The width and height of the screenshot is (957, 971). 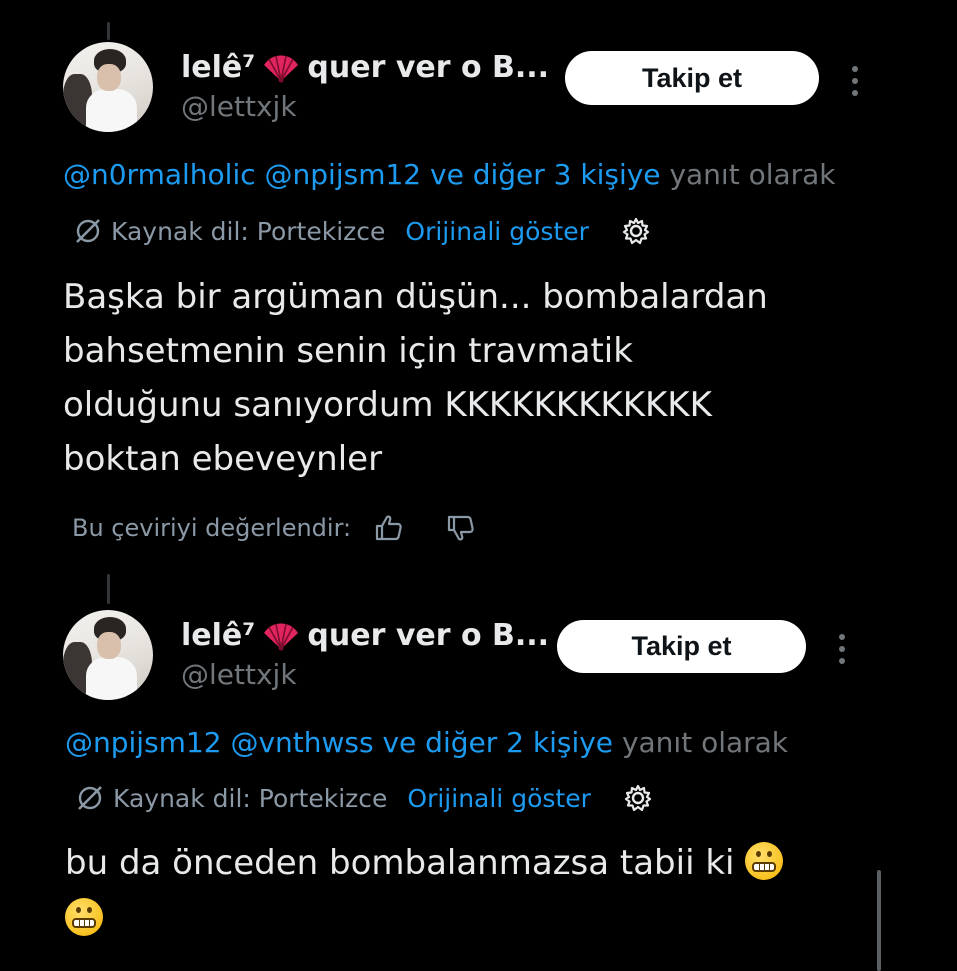 I want to click on tweet-text-line: bu da önceden bombalanmazsa tabii ki, so click(x=400, y=863).